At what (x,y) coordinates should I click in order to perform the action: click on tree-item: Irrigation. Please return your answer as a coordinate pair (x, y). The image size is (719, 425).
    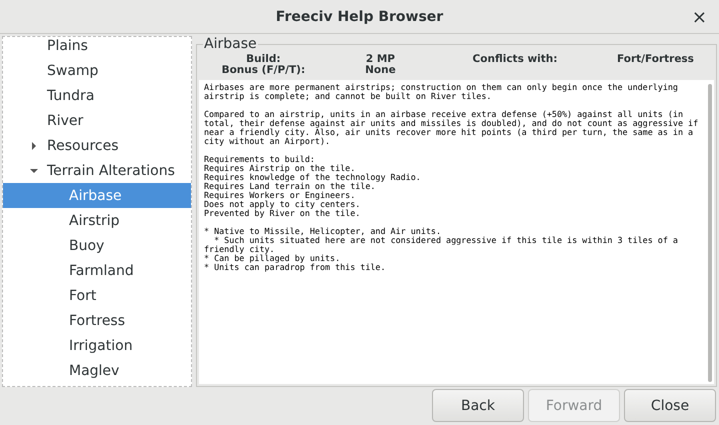
    Looking at the image, I should click on (97, 345).